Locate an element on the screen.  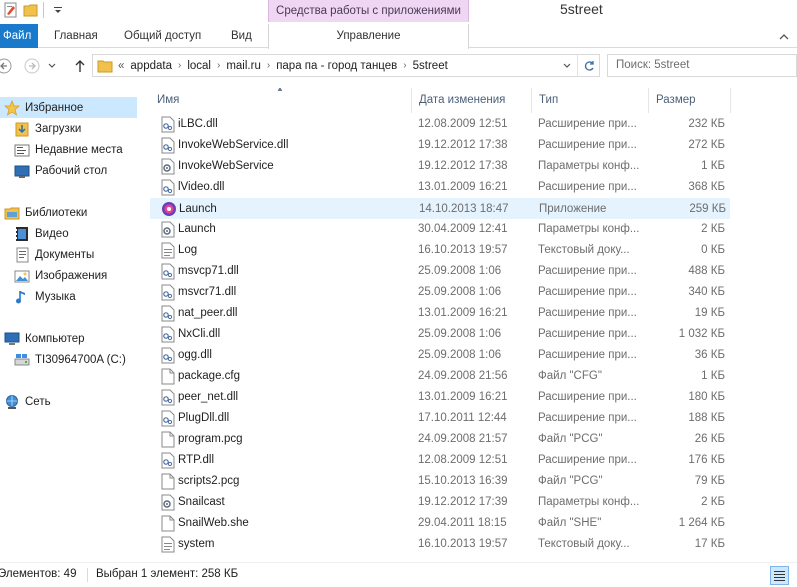
nav-video: Видео is located at coordinates (41, 233).